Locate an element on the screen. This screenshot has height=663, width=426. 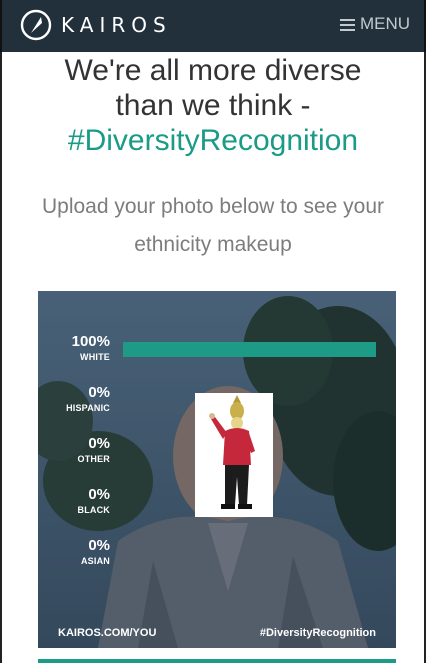
percent-black: 0% is located at coordinates (99, 494).